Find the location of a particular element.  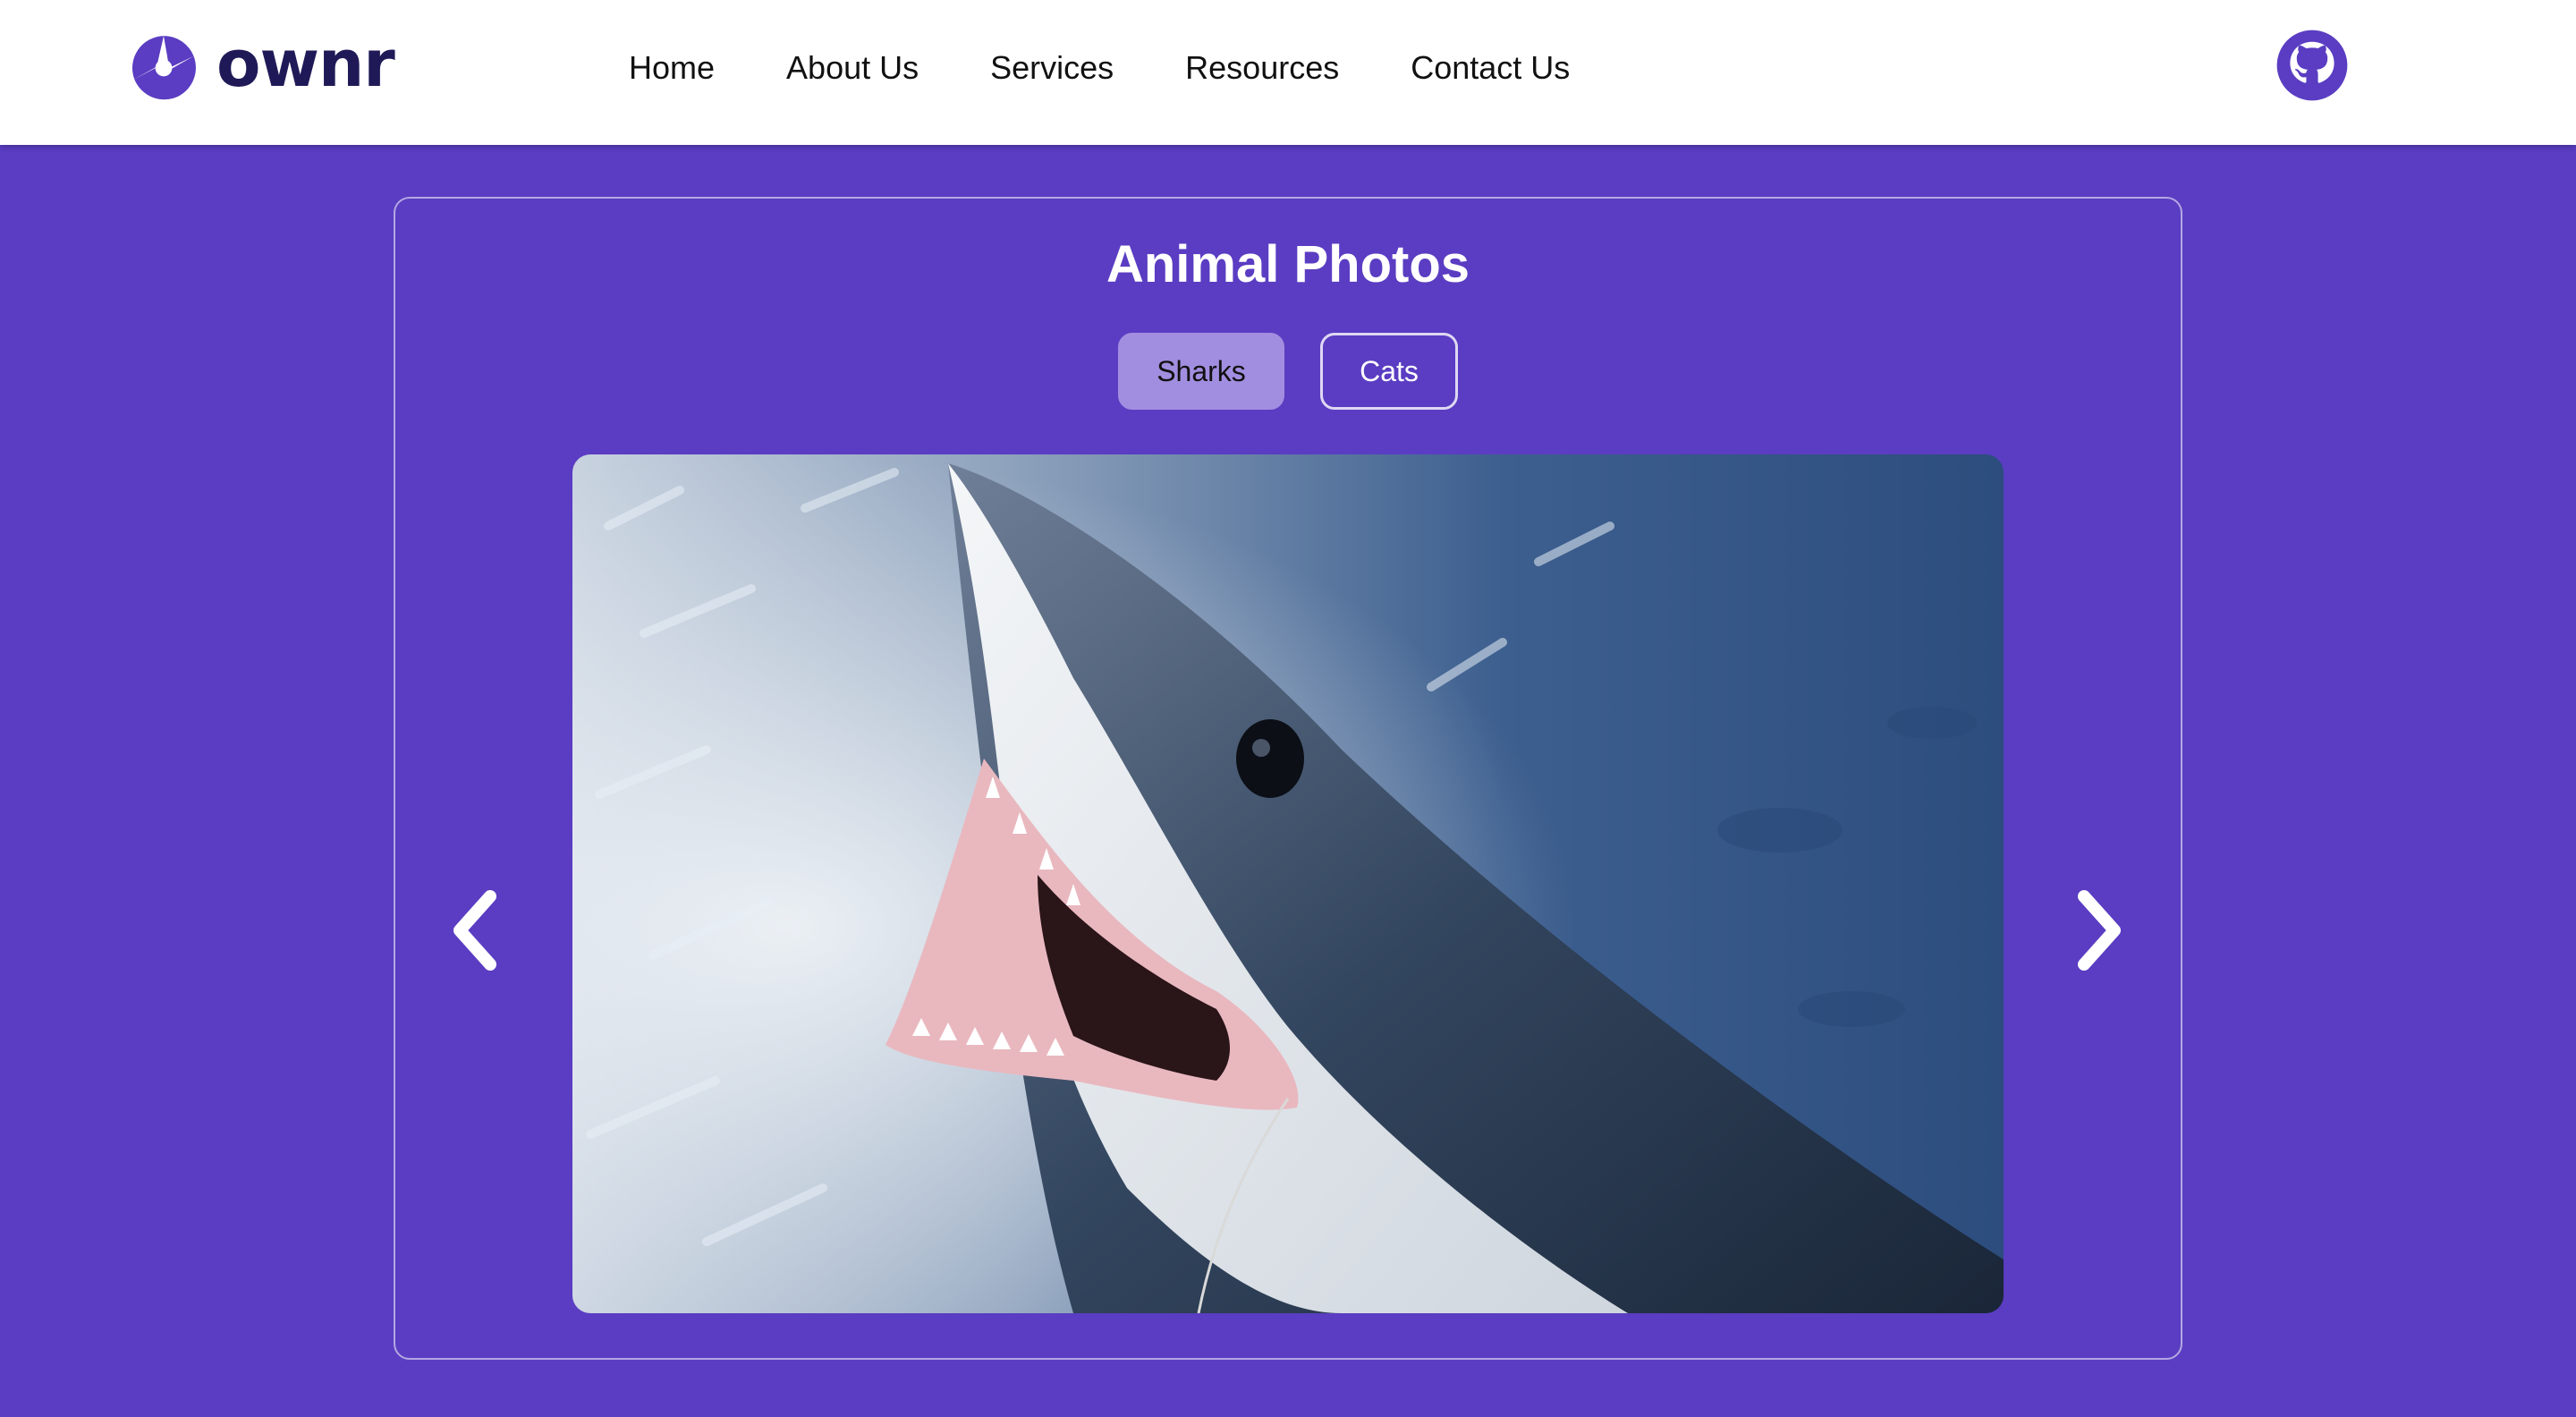

chevron-right-icon is located at coordinates (2098, 931).